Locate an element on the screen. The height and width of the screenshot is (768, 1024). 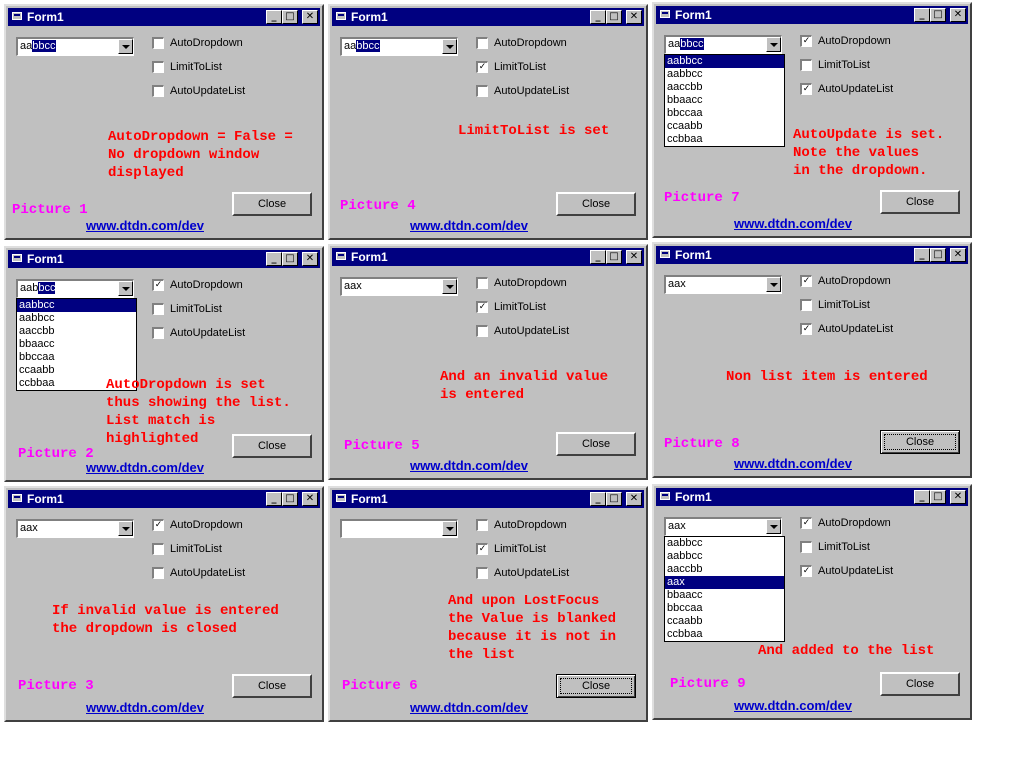
dropdown-item: bbaacc is located at coordinates (724, 100).